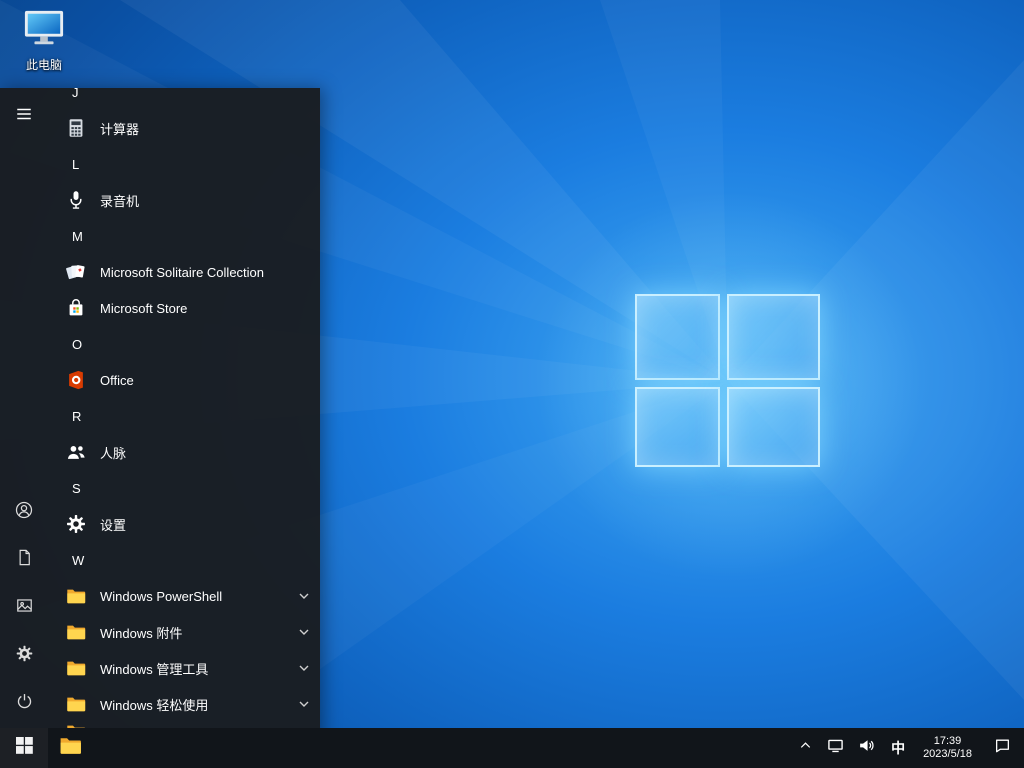  I want to click on desktop-icon-label: 此电脑, so click(43, 65).